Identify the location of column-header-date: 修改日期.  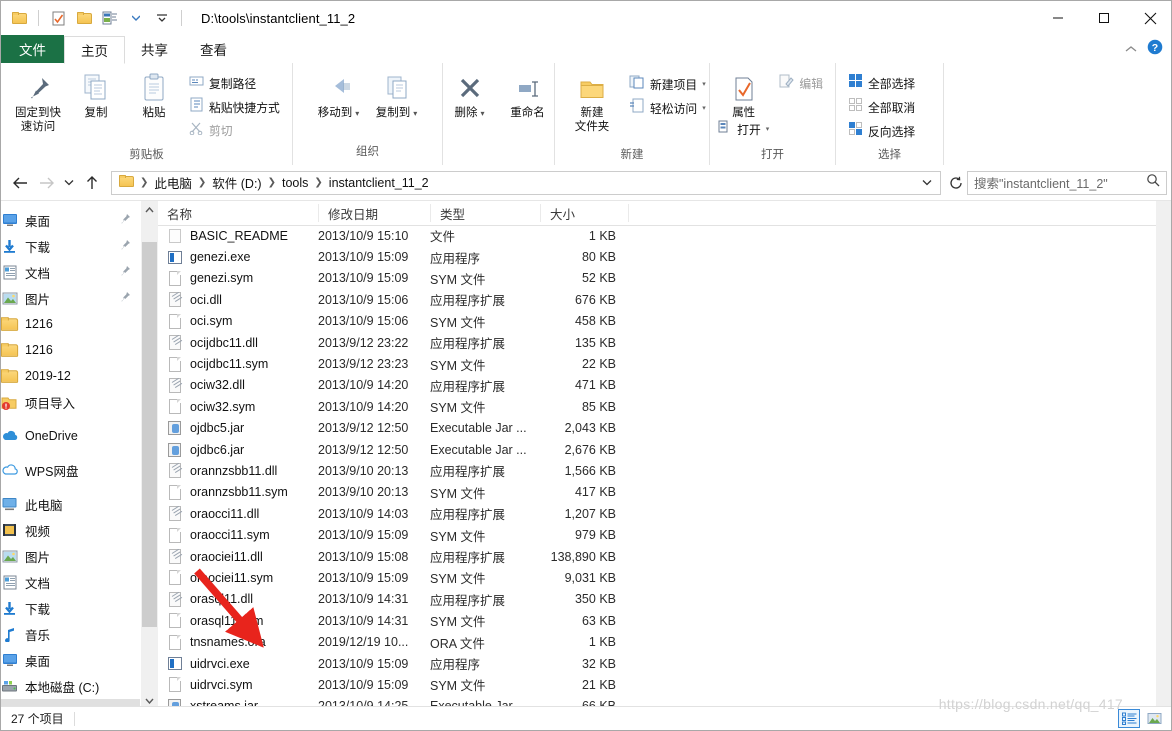
(374, 213).